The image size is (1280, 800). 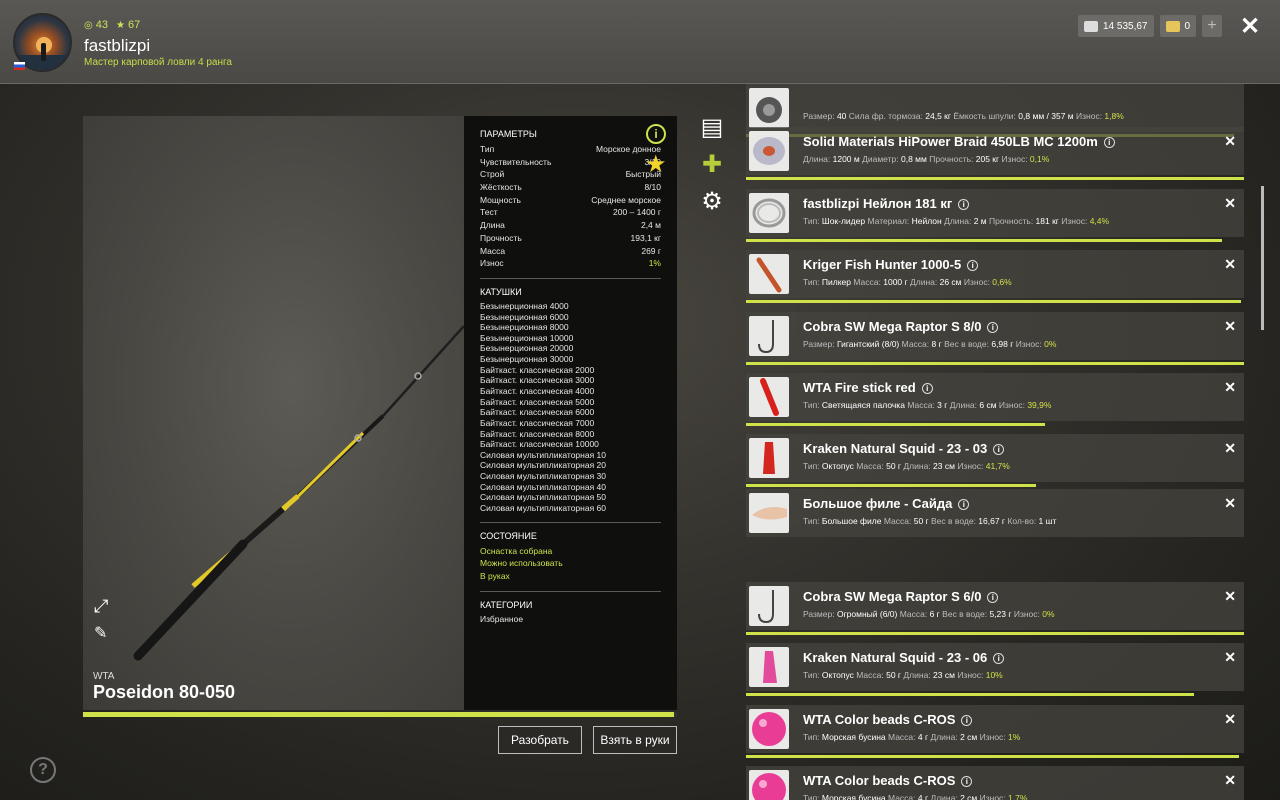 I want to click on detail-value: 23 см, so click(x=944, y=675).